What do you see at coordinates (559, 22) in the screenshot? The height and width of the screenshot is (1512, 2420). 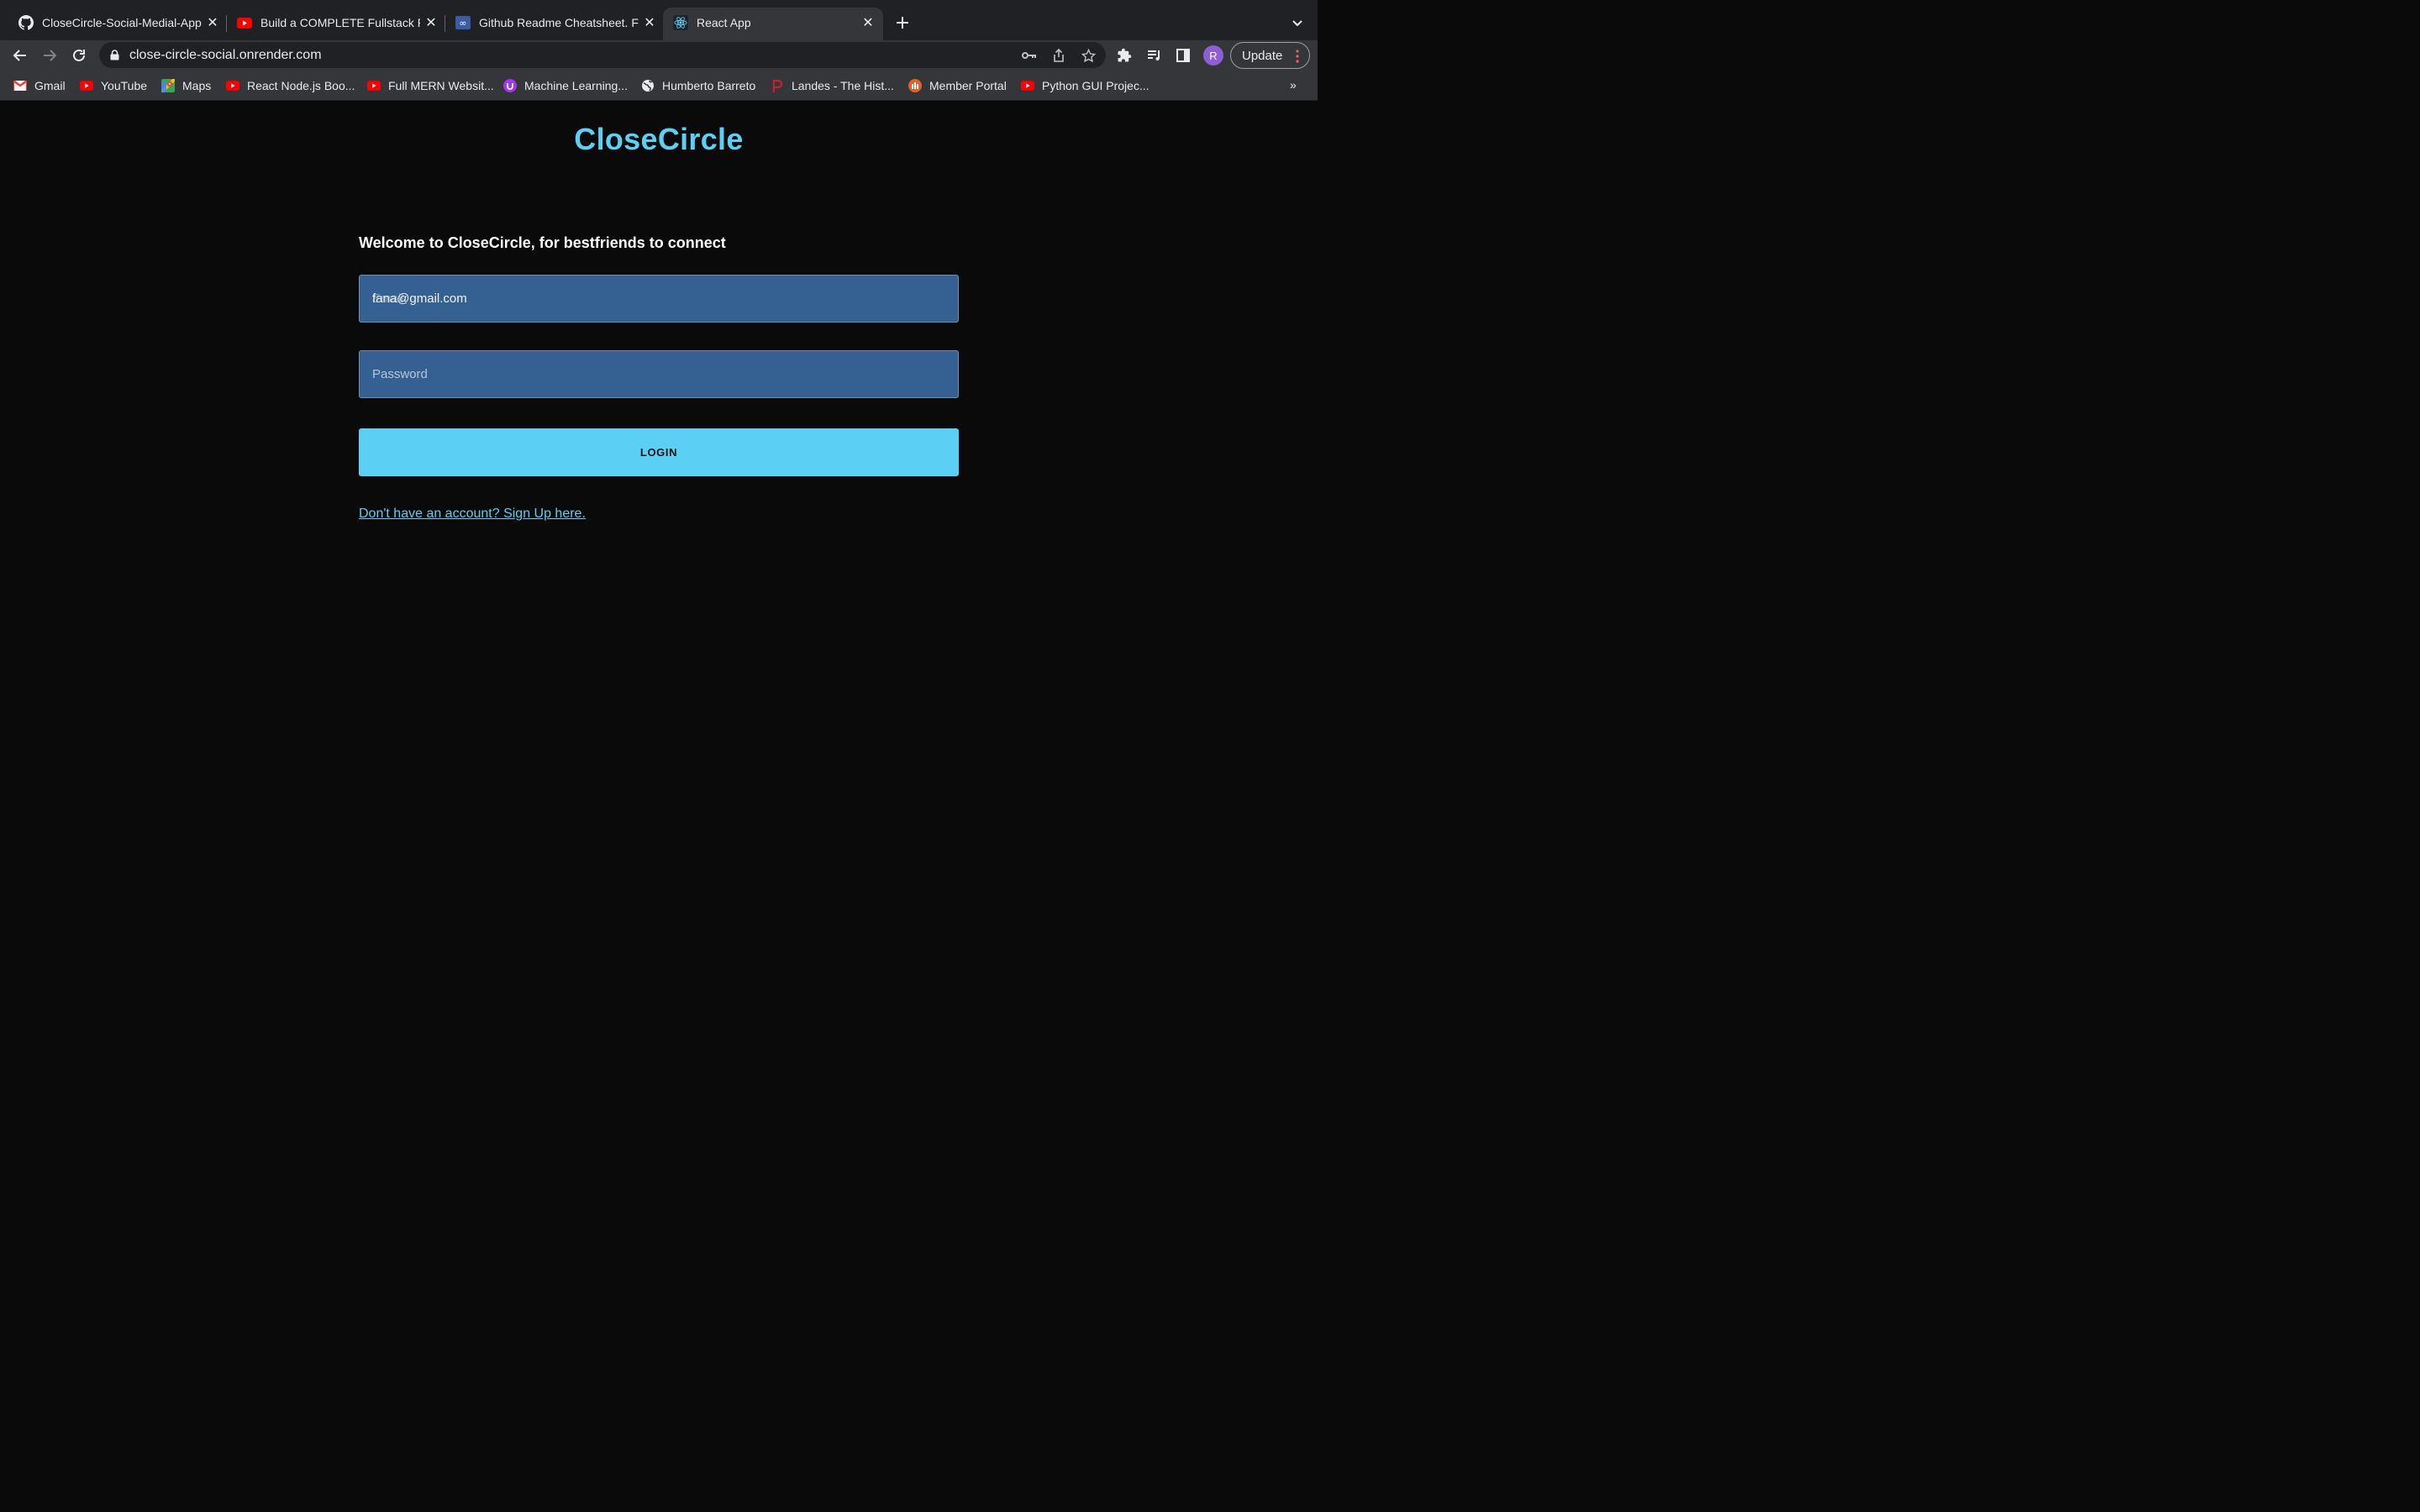 I see `tab-title: Github Readme Cheatsheet. Fo` at bounding box center [559, 22].